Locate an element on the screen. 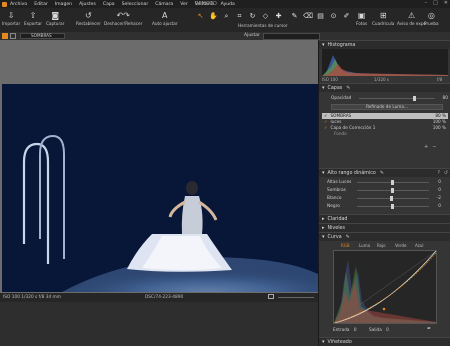  menu-camara: Cámara is located at coordinates (164, 4).